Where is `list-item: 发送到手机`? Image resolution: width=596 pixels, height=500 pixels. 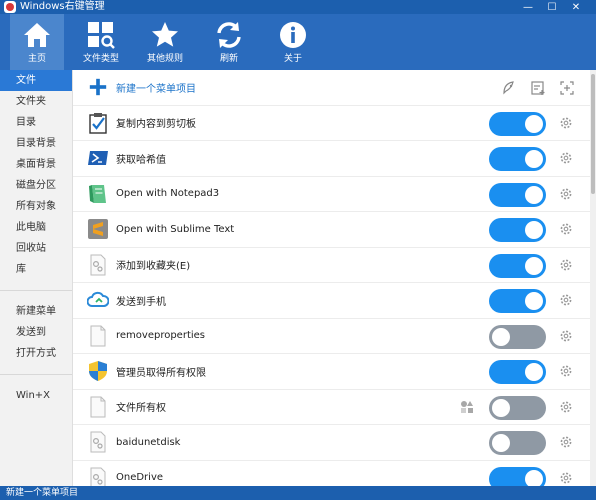
list-item: 发送到手机 is located at coordinates (331, 301).